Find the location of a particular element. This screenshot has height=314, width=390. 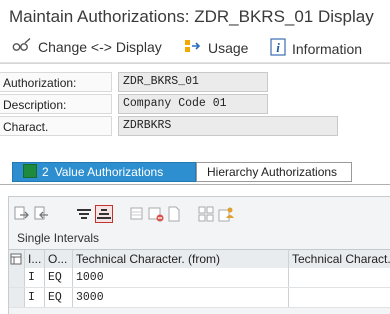

information-label: Information is located at coordinates (327, 48).